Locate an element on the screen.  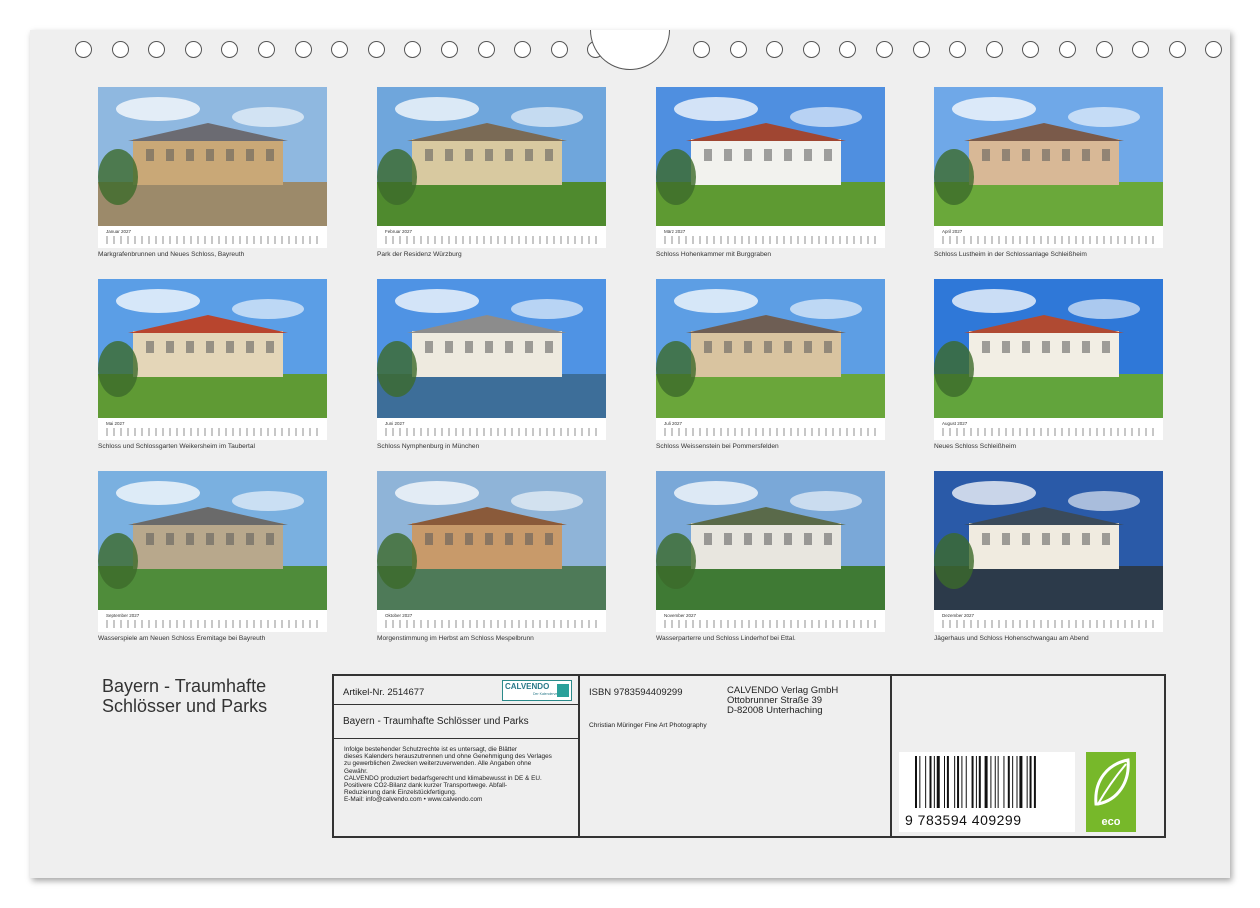
month-calendar-strip: November 2027 is located at coordinates (770, 621).